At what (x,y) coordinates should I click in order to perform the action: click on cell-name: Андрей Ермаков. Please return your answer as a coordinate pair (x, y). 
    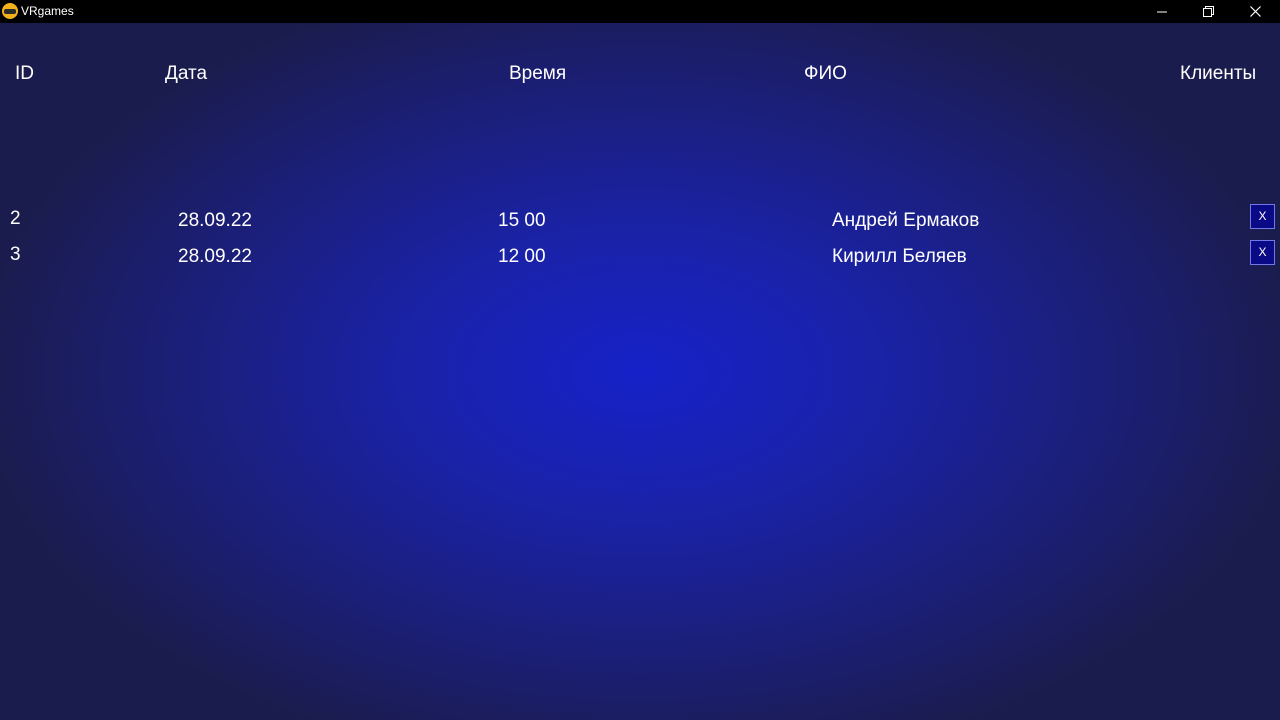
    Looking at the image, I should click on (906, 220).